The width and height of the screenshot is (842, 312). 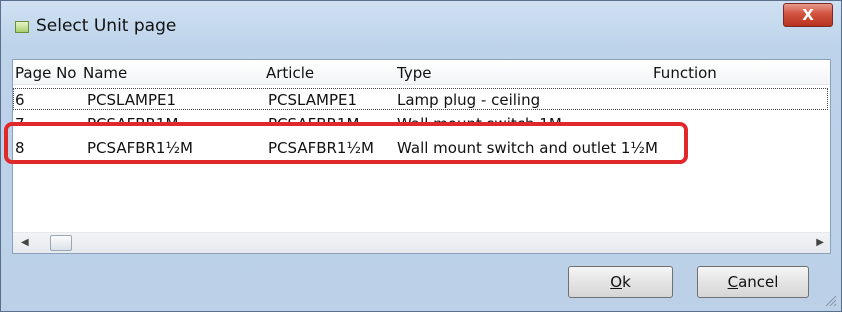 I want to click on cell-page-no: 6, so click(x=20, y=100).